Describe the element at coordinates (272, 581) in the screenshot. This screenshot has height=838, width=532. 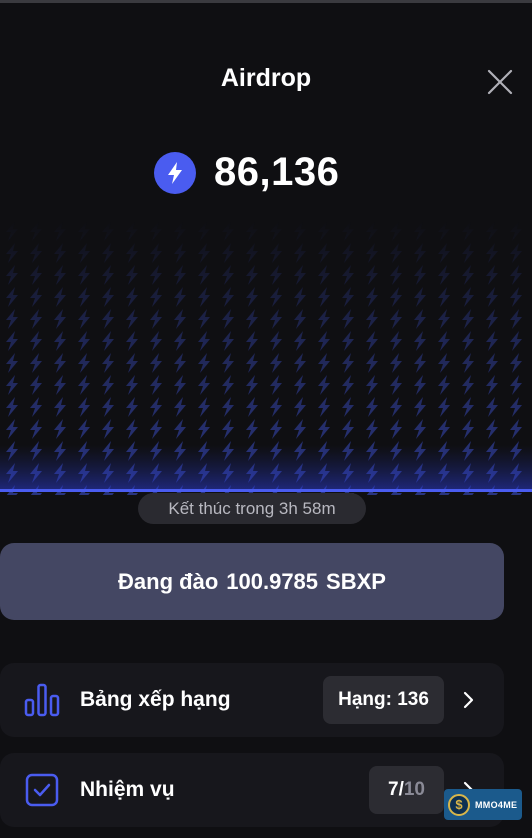
I see `mining-amount: 100.9785` at that location.